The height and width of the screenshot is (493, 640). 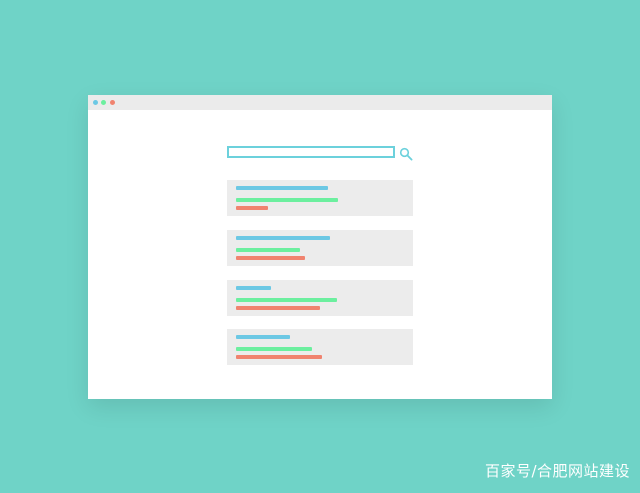 What do you see at coordinates (103, 102) in the screenshot?
I see `window-control-dot-green` at bounding box center [103, 102].